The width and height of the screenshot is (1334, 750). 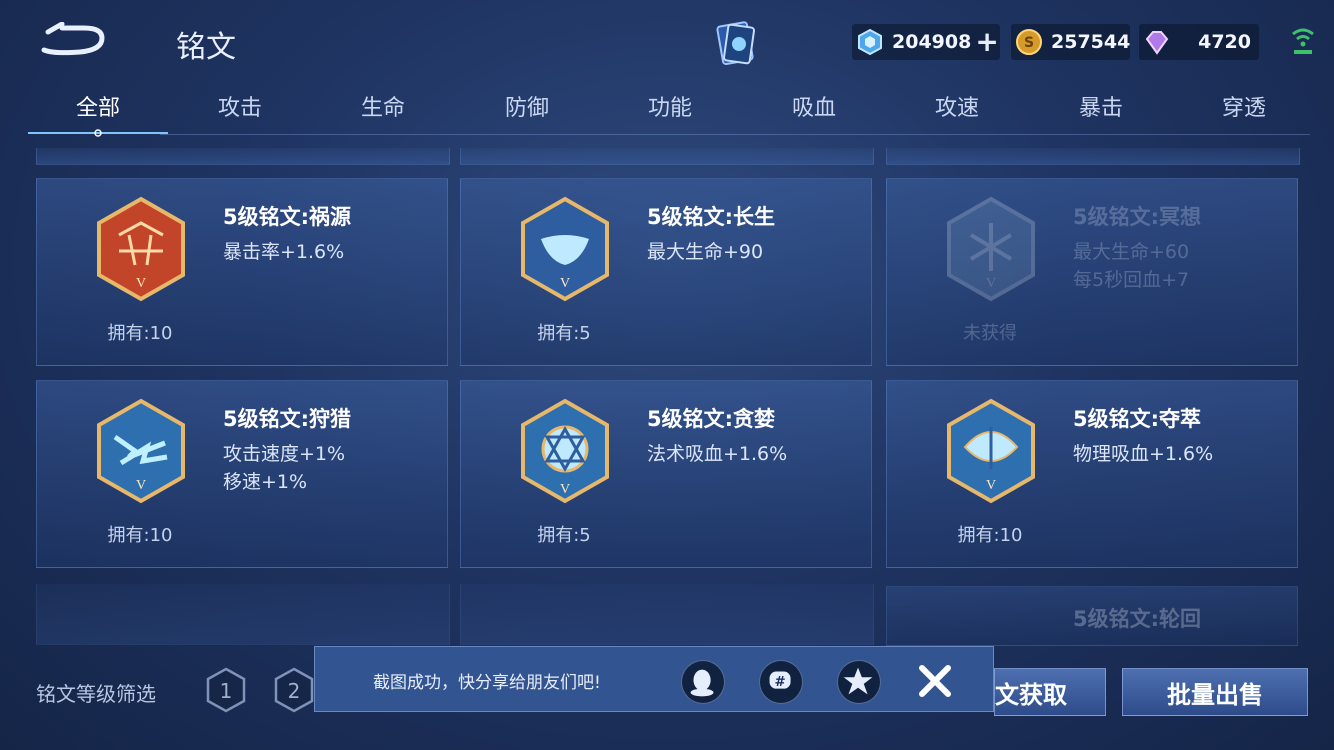 I want to click on crystal-balance: 4720, so click(x=1199, y=42).